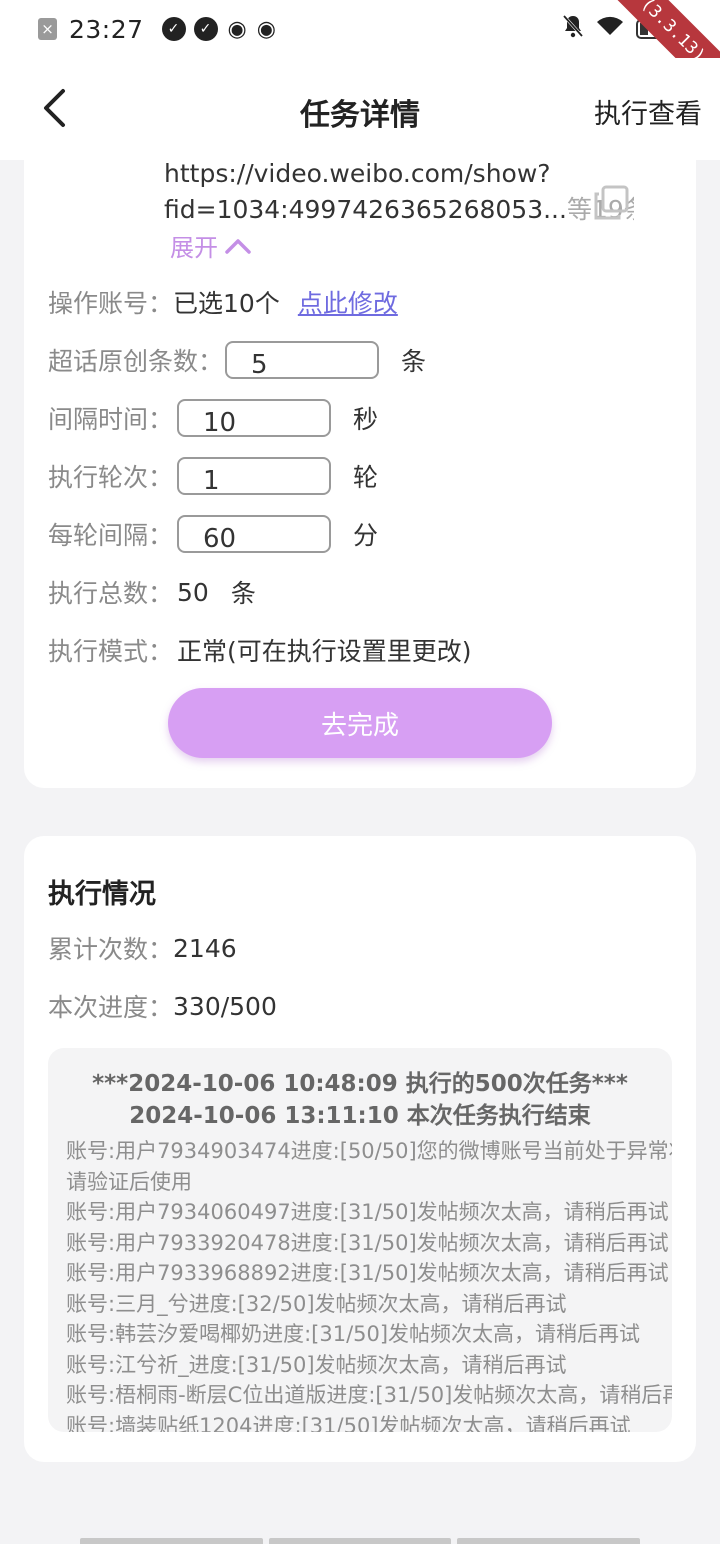 The width and height of the screenshot is (720, 1544). What do you see at coordinates (648, 111) in the screenshot?
I see `execution-view-button: 执行查看` at bounding box center [648, 111].